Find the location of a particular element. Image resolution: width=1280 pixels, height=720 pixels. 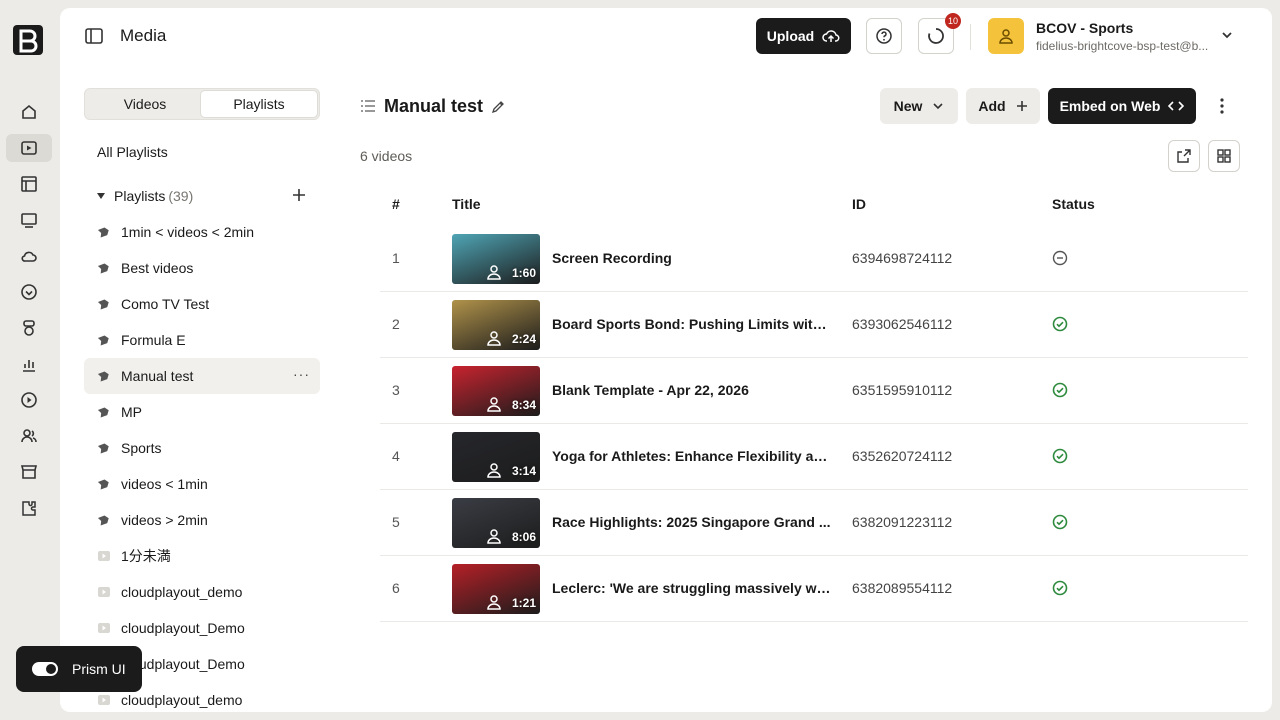

player-icon is located at coordinates (29, 220).